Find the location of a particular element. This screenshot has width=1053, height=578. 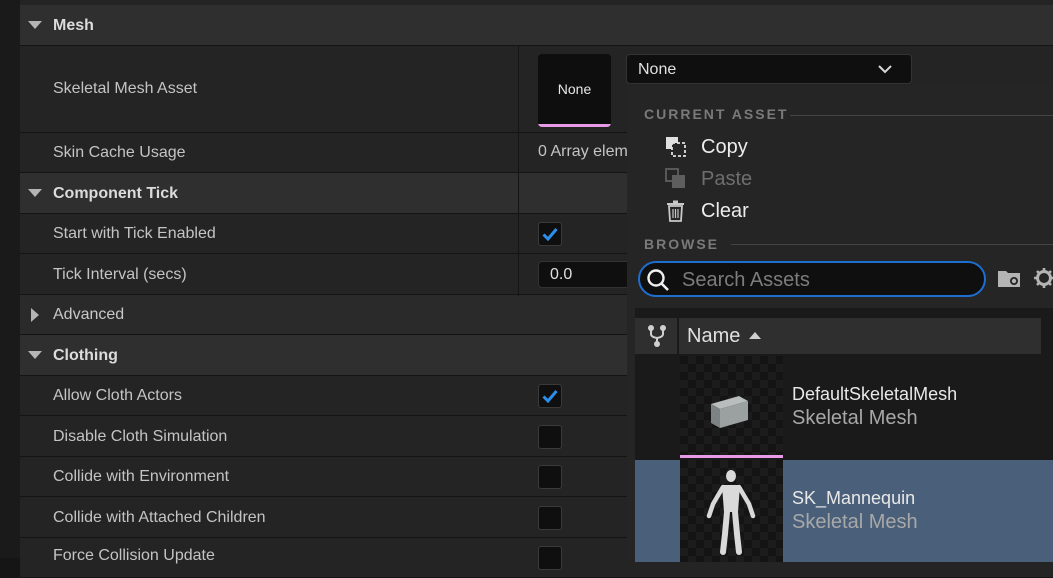

property-label: Collide with Attached Children is located at coordinates (159, 517).